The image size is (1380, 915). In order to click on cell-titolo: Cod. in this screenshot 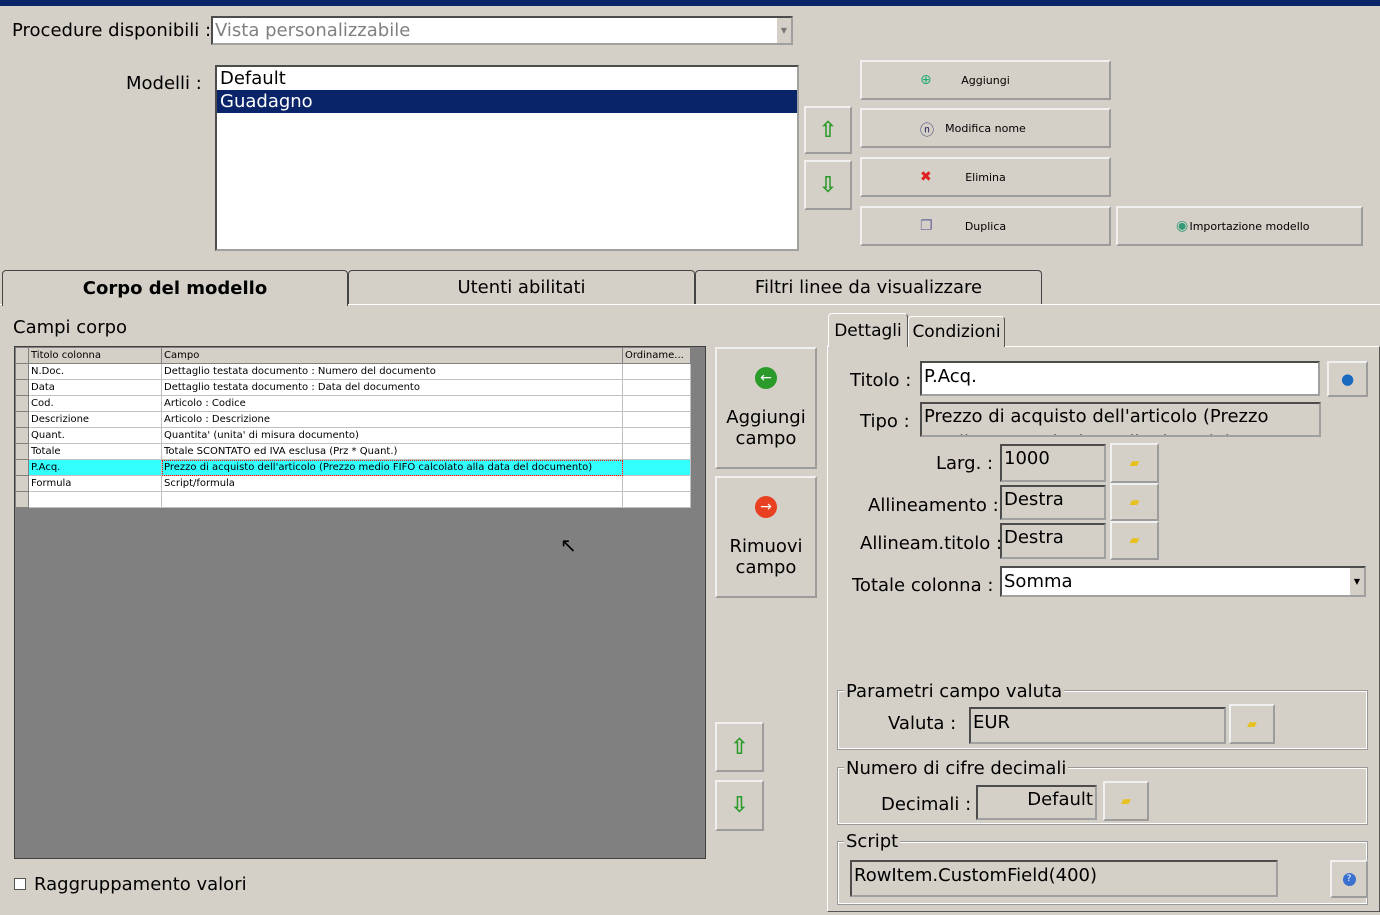, I will do `click(95, 403)`.